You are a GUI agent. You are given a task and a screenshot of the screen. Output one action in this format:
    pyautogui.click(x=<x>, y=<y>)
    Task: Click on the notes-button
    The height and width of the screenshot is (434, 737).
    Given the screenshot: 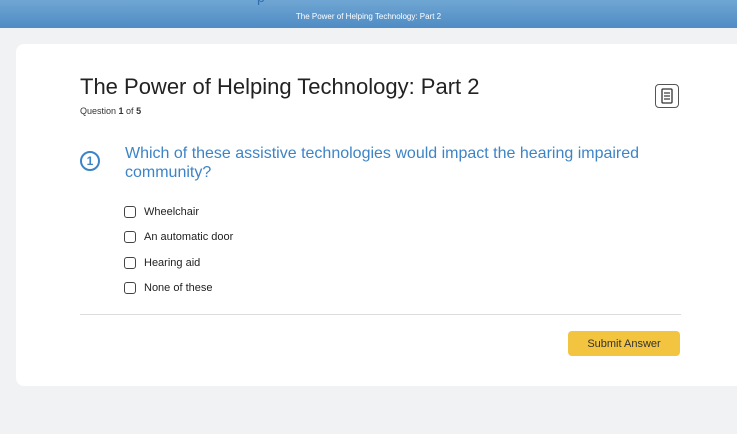 What is the action you would take?
    pyautogui.click(x=667, y=96)
    